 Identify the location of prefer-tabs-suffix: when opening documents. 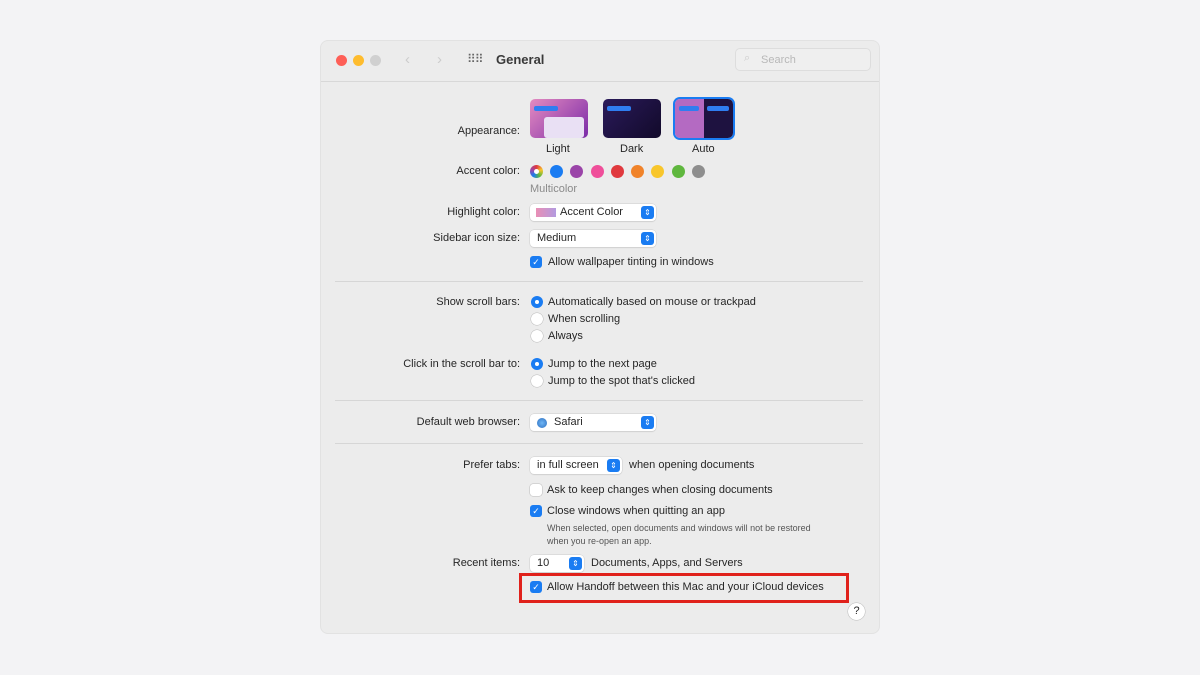
(692, 465).